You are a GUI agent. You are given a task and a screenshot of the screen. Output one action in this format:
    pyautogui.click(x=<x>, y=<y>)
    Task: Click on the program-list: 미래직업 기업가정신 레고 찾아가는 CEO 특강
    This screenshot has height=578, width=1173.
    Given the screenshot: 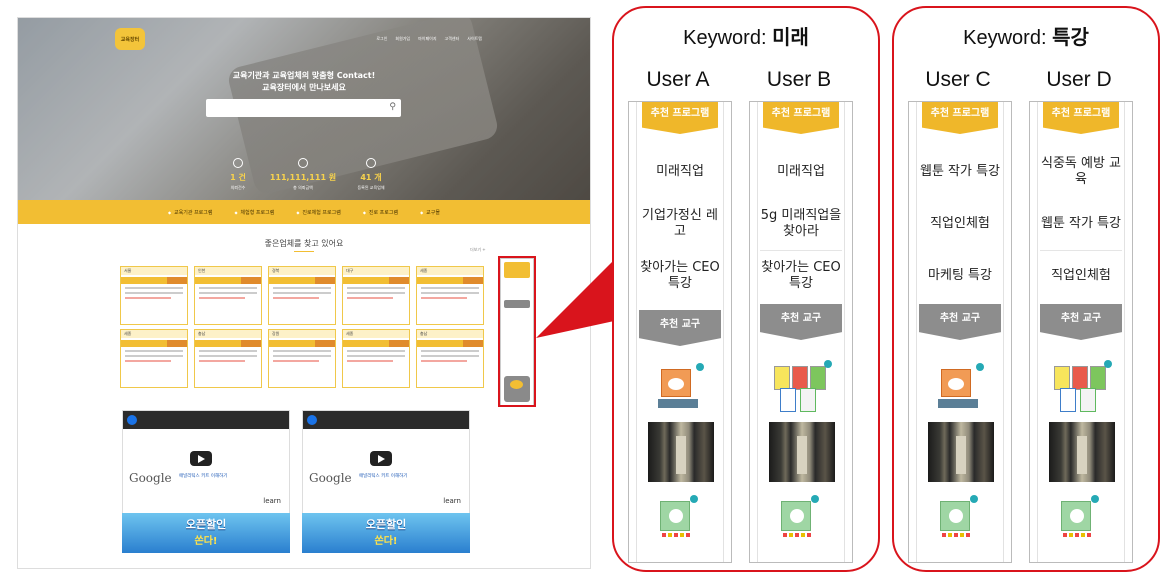 What is the action you would take?
    pyautogui.click(x=680, y=224)
    